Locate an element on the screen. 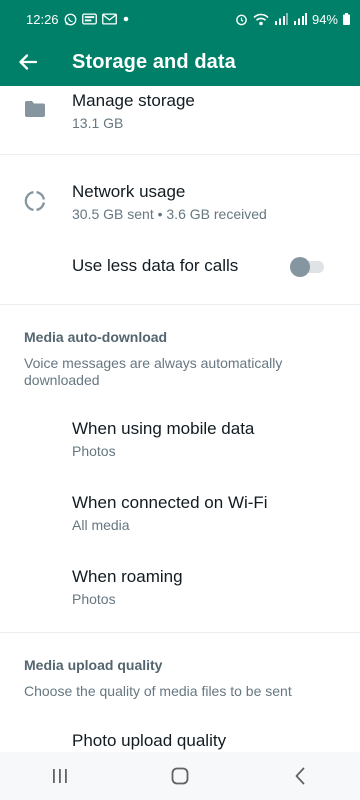  back-button is located at coordinates (28, 62).